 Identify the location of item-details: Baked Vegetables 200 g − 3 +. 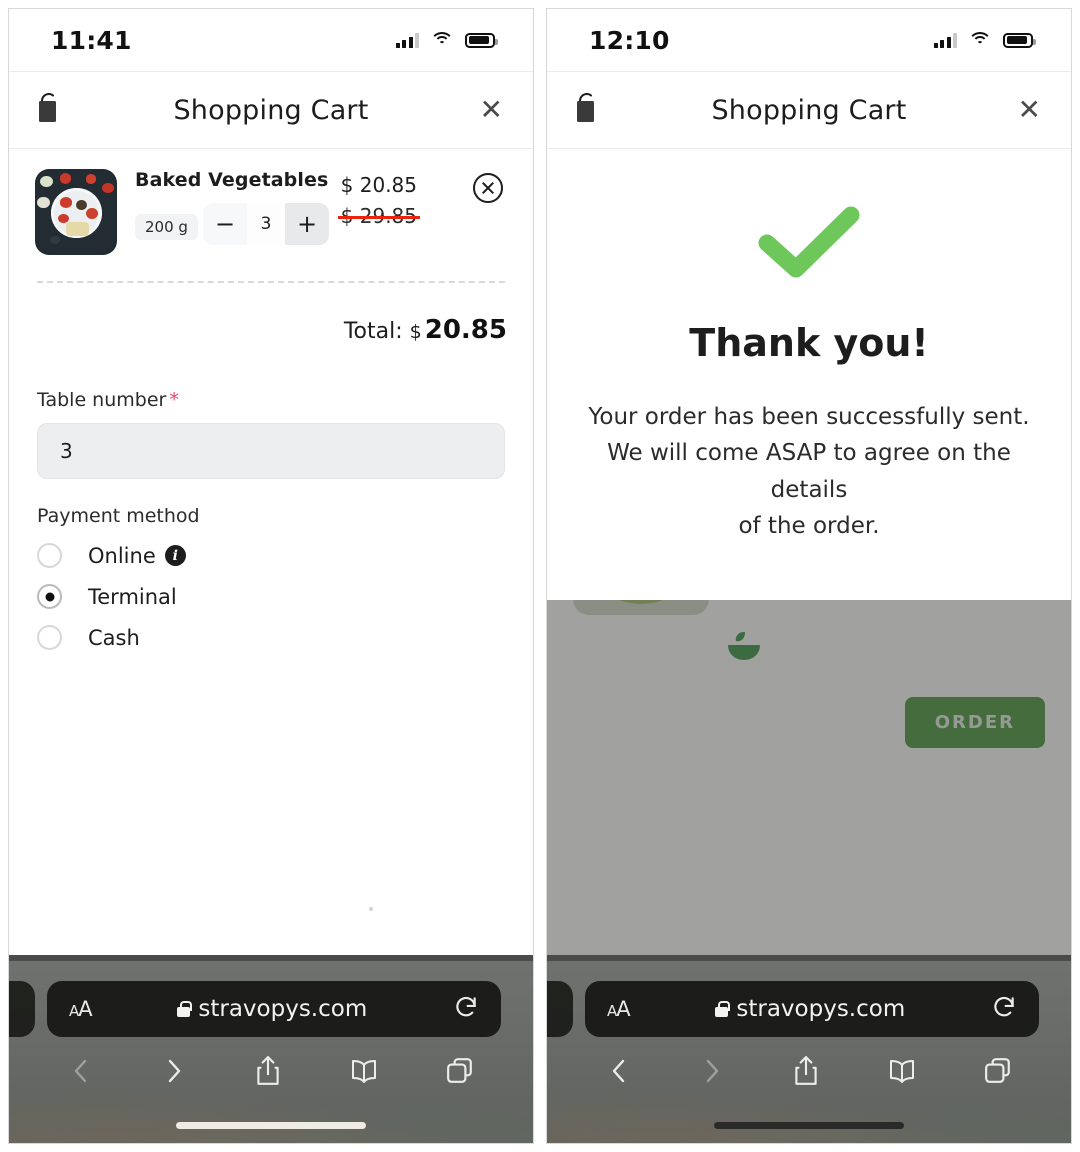
(321, 212).